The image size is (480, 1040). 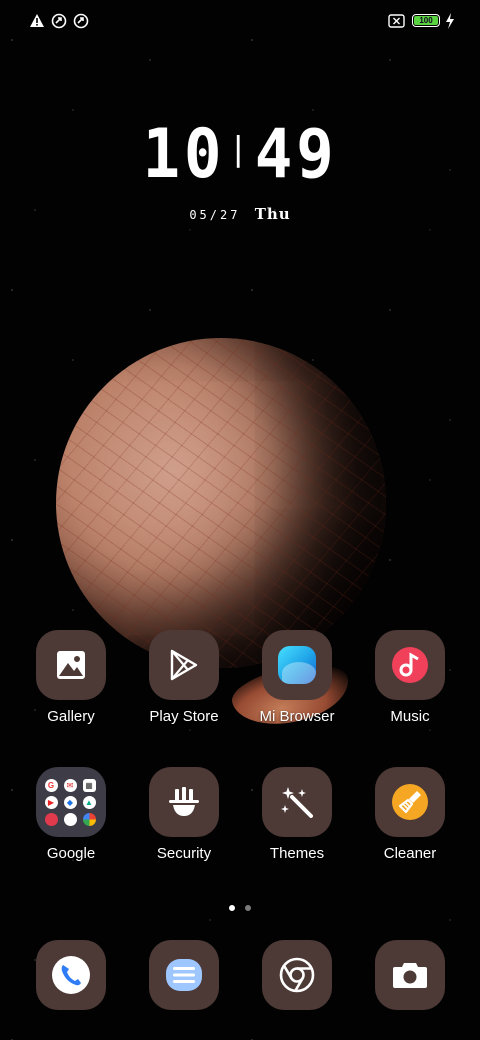 I want to click on app-label: Cleaner, so click(x=410, y=853).